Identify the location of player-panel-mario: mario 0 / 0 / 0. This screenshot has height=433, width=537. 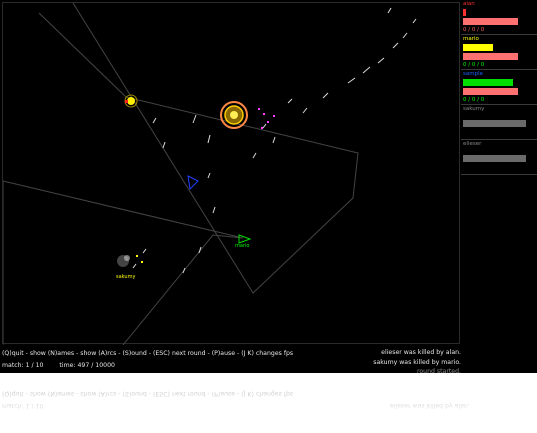
(499, 52).